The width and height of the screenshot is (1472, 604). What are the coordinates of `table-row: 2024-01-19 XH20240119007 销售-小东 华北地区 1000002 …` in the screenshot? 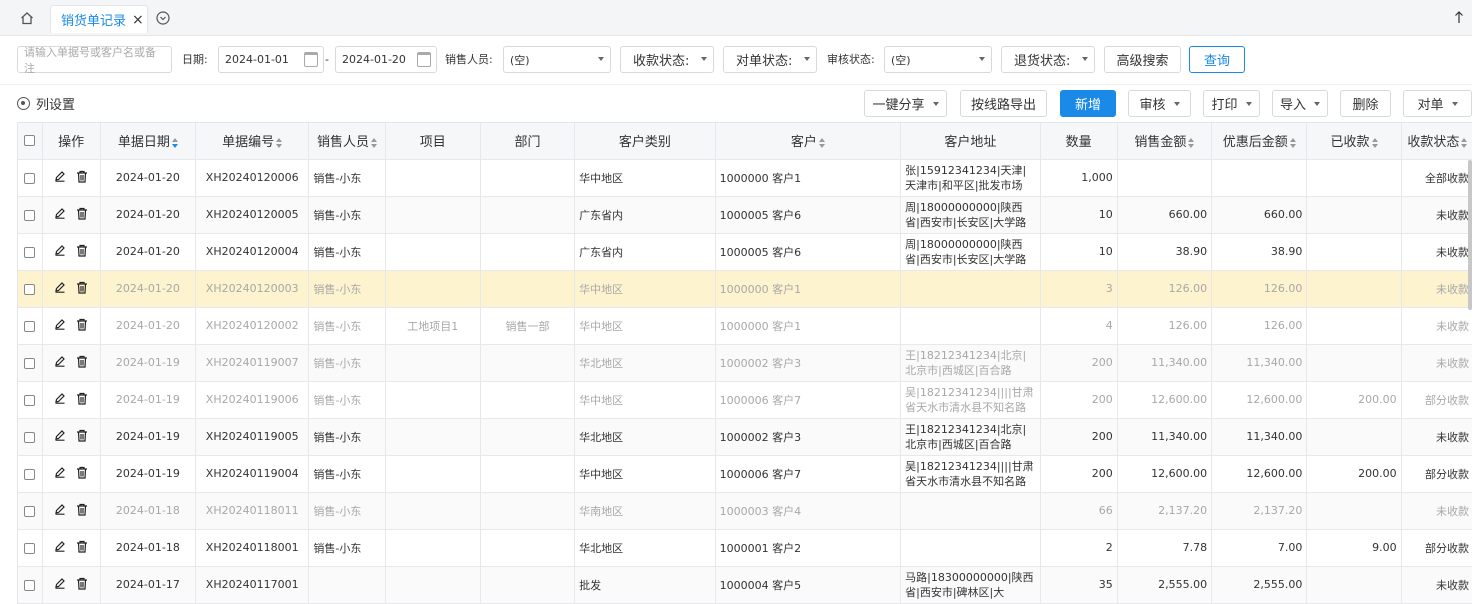 It's located at (745, 363).